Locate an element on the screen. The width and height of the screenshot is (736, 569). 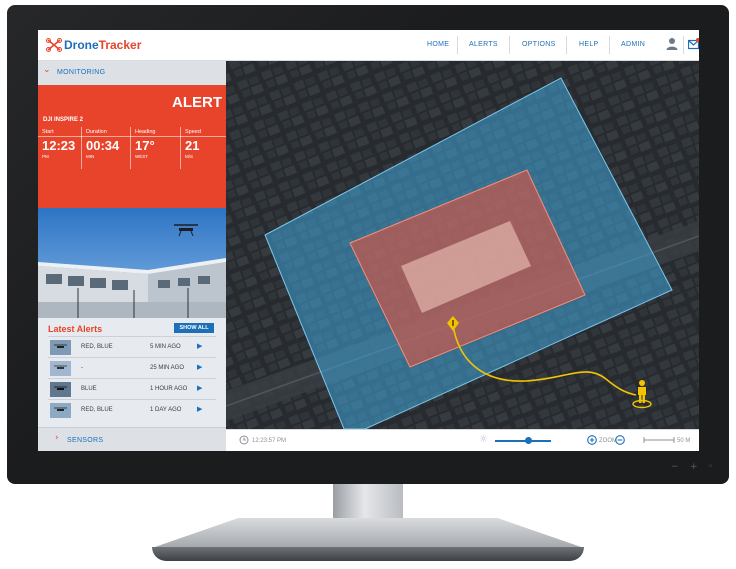
stat-value: 21 is located at coordinates (192, 145).